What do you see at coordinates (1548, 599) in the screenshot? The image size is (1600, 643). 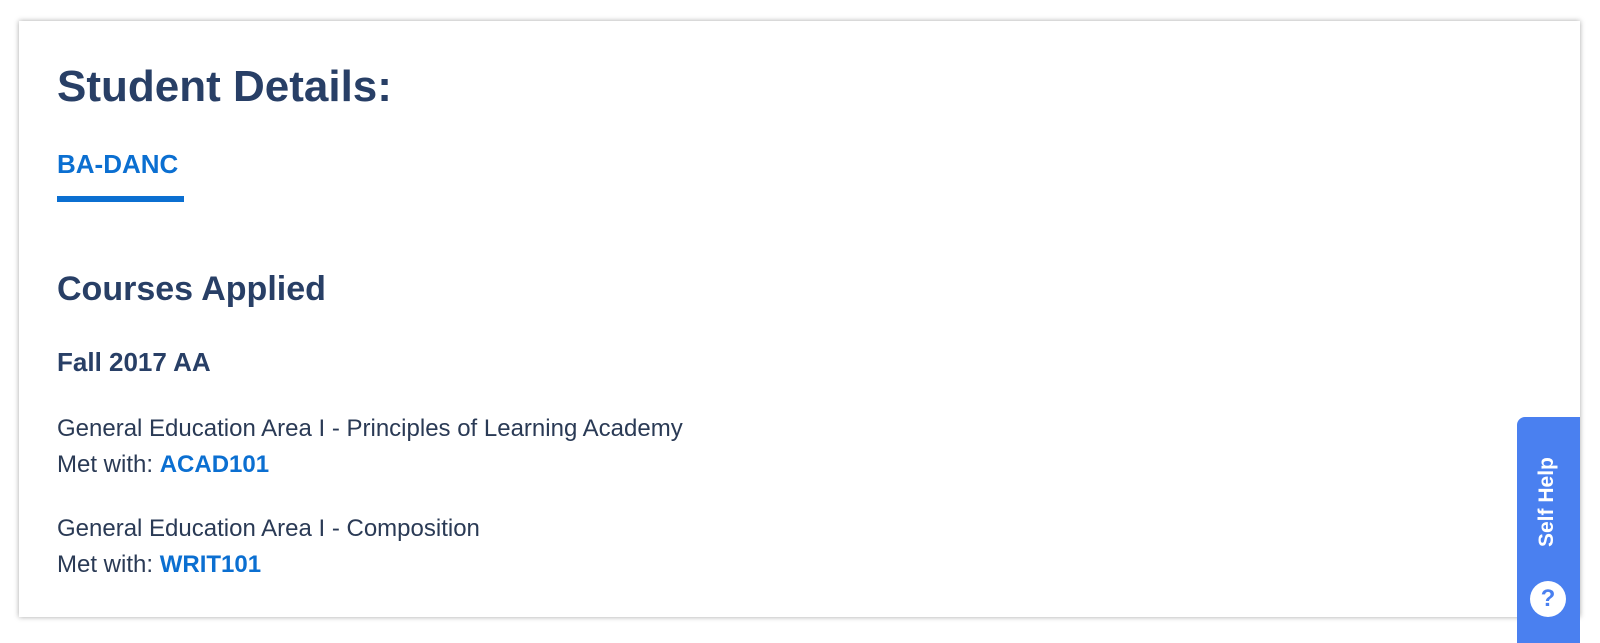 I see `question-icon: ?` at bounding box center [1548, 599].